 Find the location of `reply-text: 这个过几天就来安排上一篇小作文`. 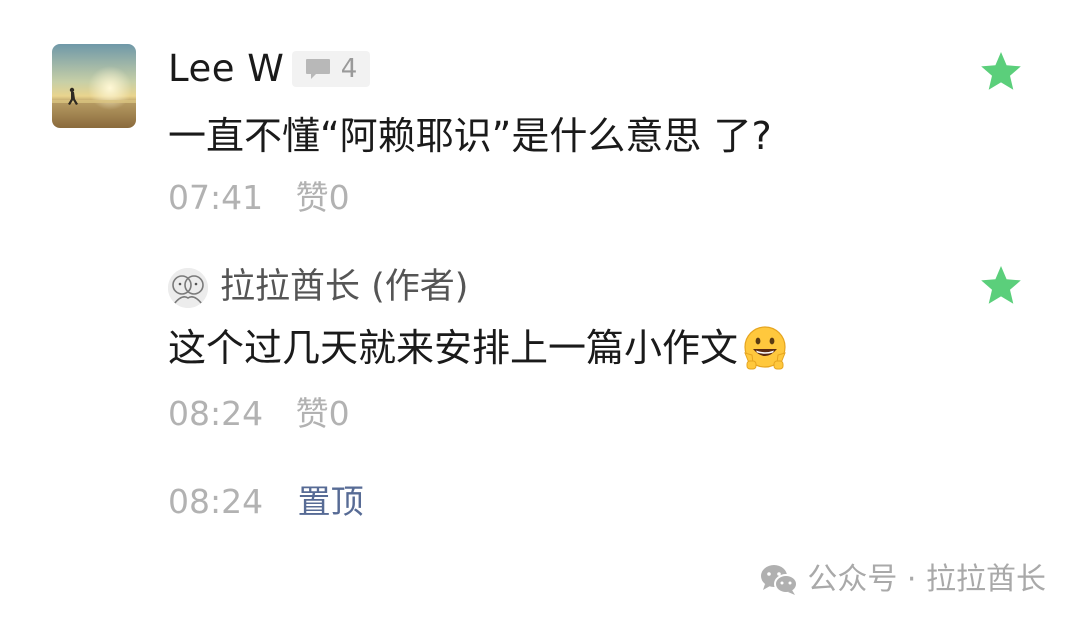

reply-text: 这个过几天就来安排上一篇小作文 is located at coordinates (453, 348).